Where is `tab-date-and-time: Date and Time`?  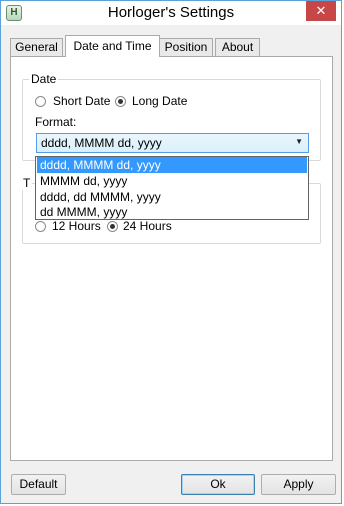 tab-date-and-time: Date and Time is located at coordinates (112, 46).